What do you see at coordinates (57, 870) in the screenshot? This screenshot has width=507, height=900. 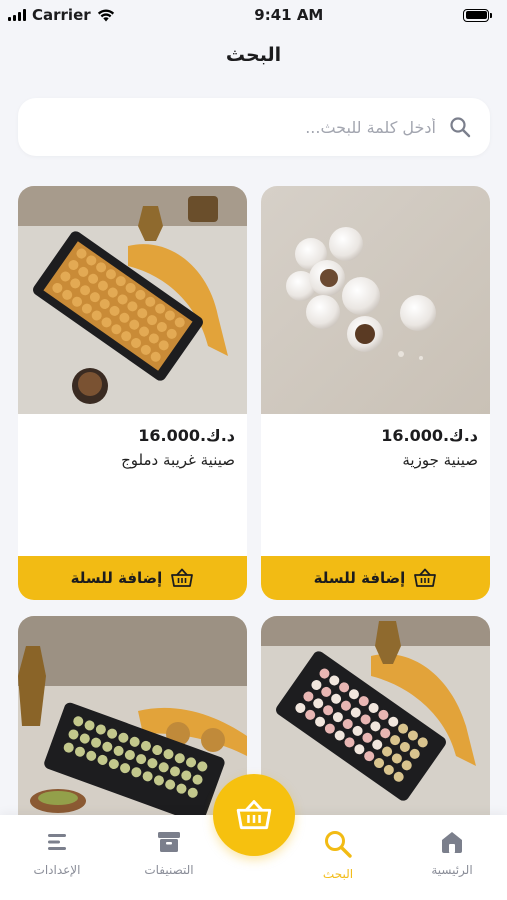 I see `nav-label-settings: الإعدادات` at bounding box center [57, 870].